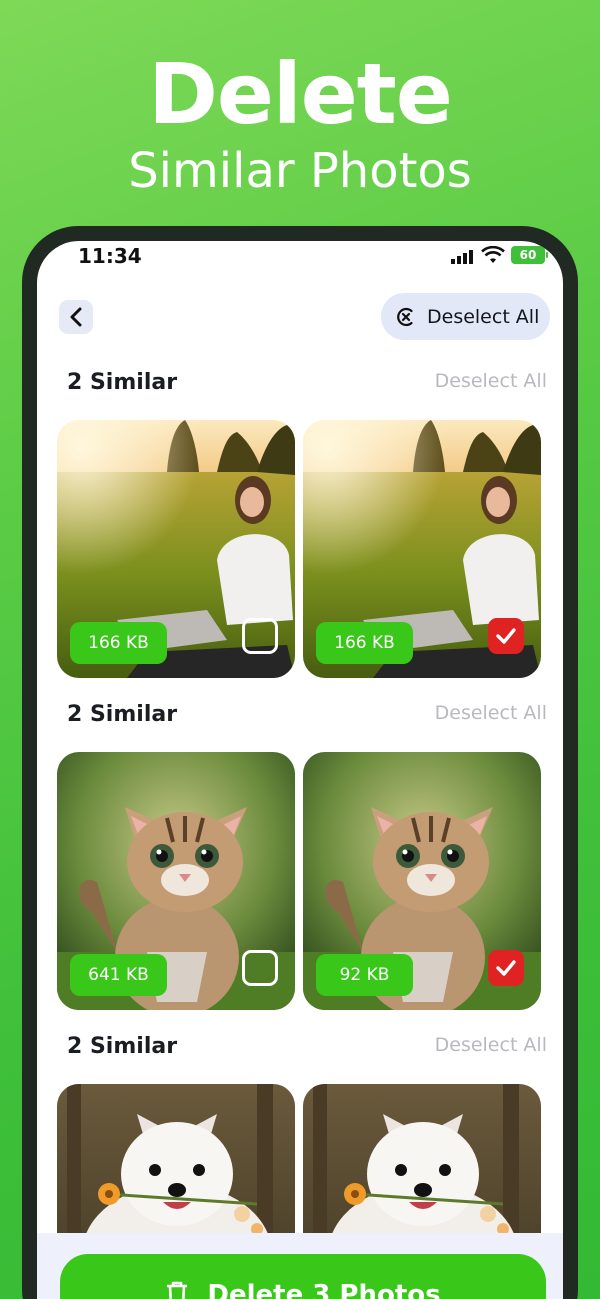 The width and height of the screenshot is (600, 1299). I want to click on back-button, so click(76, 317).